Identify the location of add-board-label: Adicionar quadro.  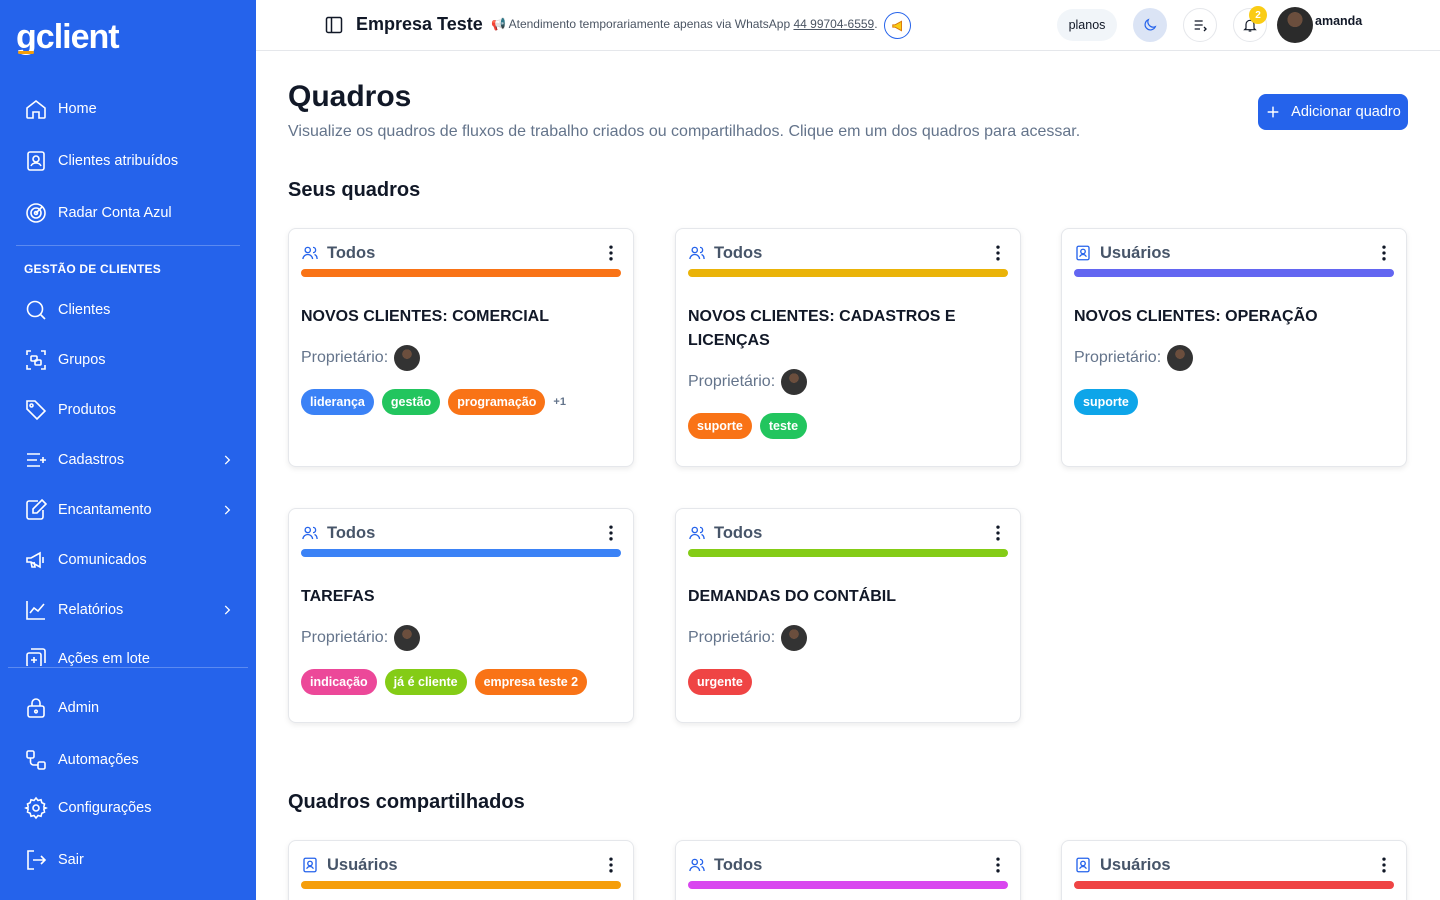
(1346, 112).